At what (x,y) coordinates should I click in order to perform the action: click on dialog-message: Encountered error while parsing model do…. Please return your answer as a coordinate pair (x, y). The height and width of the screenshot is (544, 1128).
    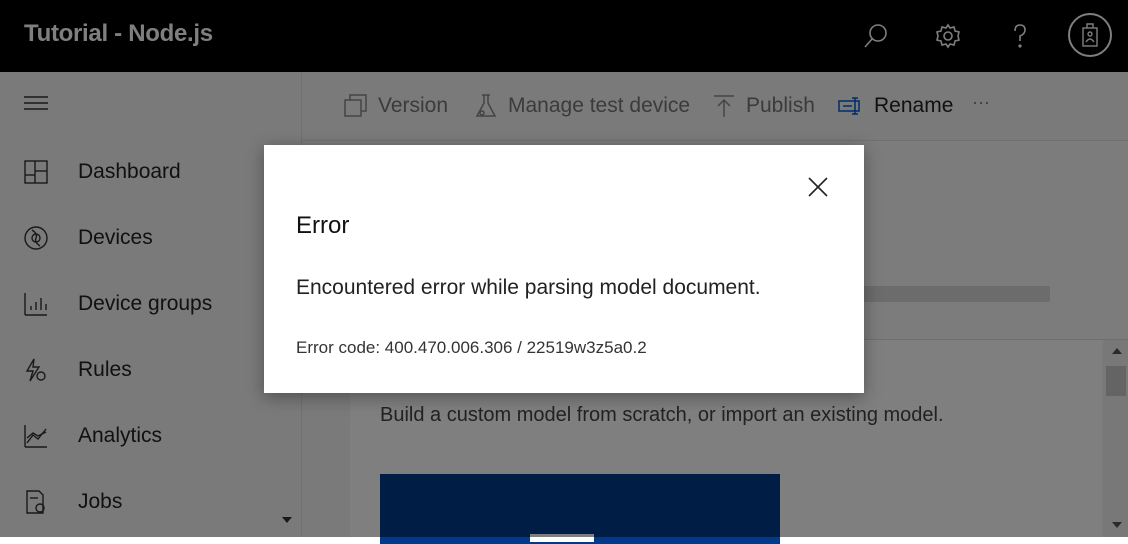
    Looking at the image, I should click on (528, 287).